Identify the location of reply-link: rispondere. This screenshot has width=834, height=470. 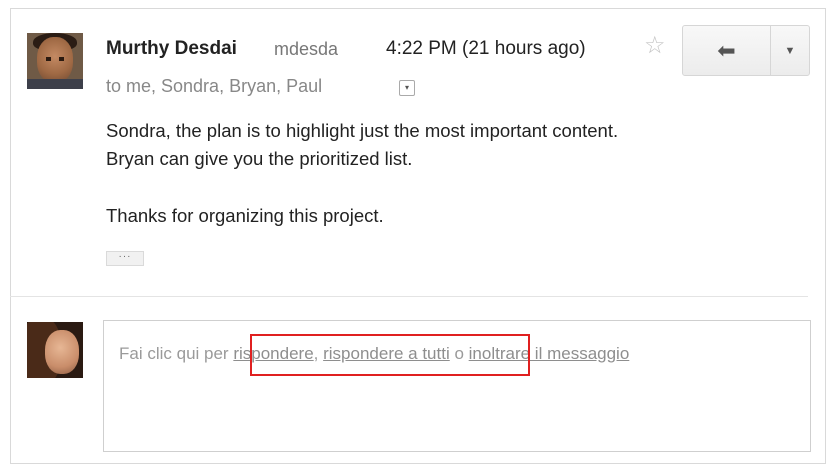
(273, 353).